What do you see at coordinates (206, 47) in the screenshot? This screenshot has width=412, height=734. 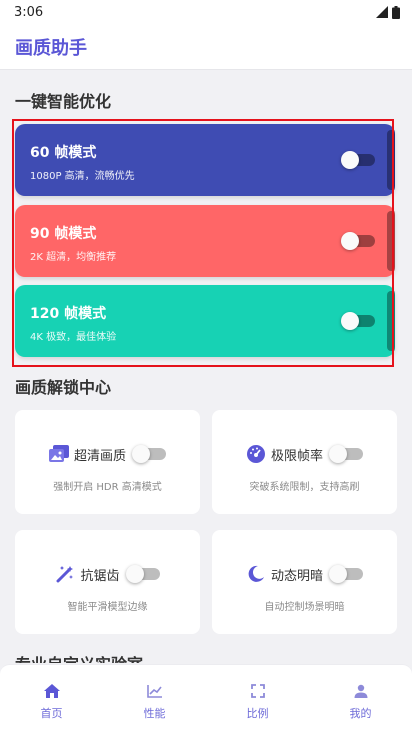 I see `app-bar: 画质助手` at bounding box center [206, 47].